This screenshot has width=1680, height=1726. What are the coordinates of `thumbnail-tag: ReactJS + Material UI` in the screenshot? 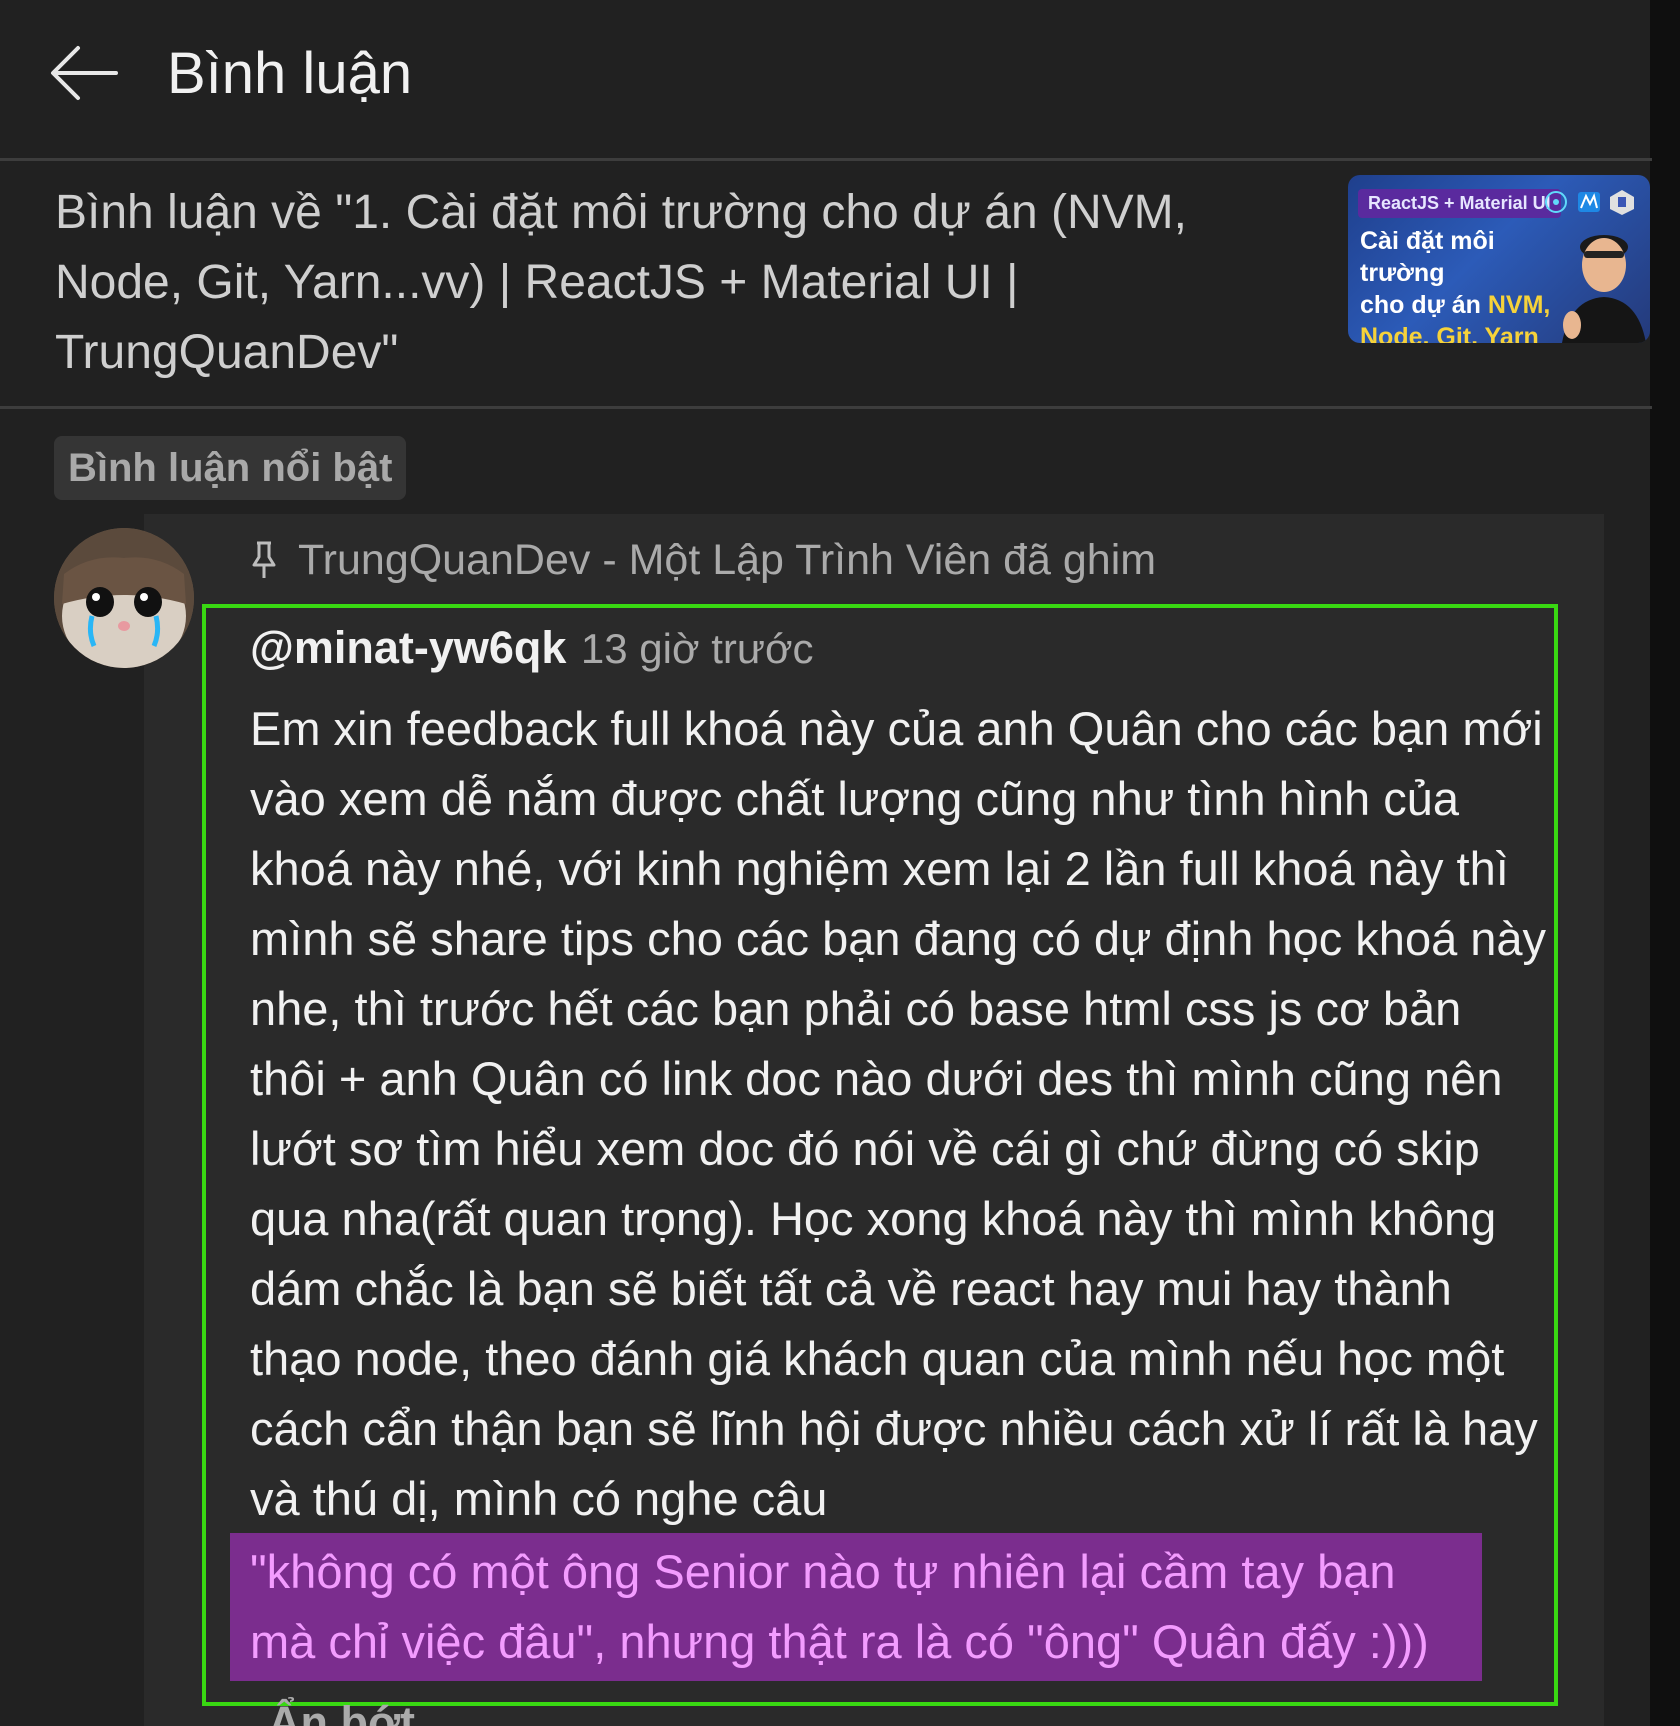 It's located at (1459, 203).